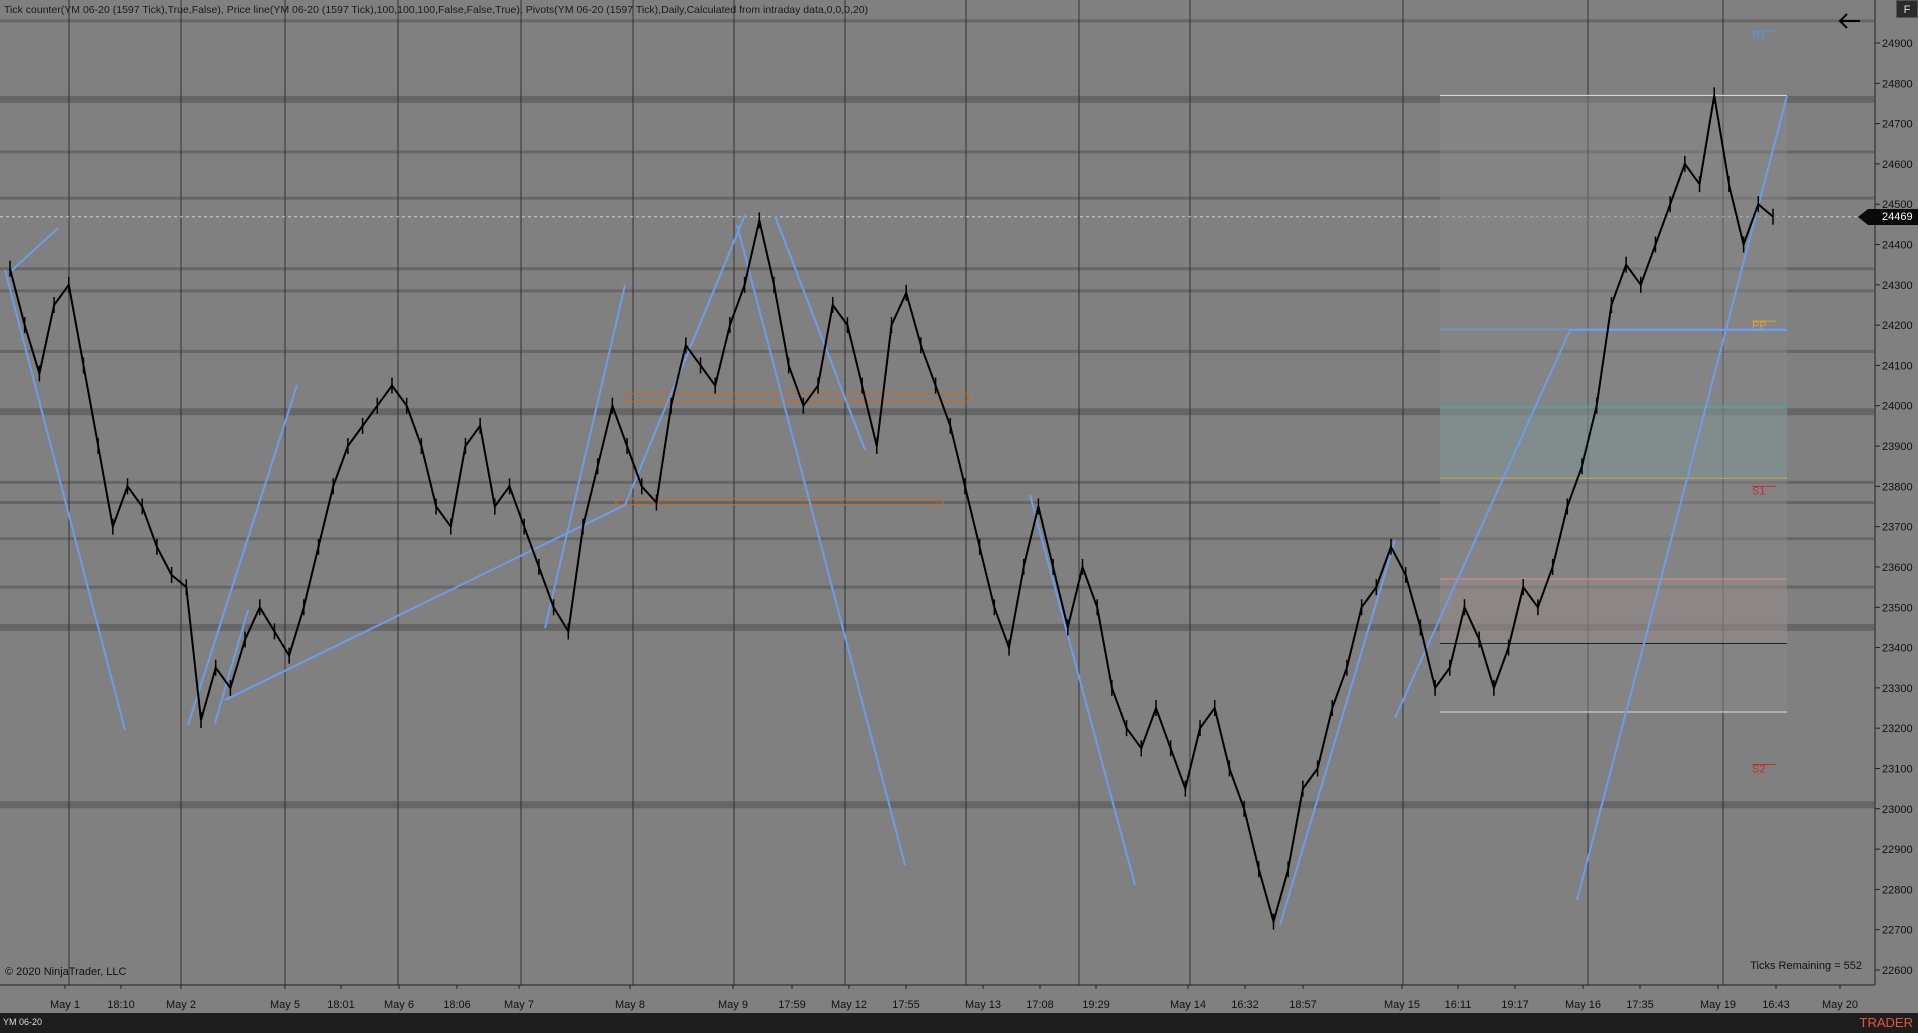 The image size is (1918, 1033). What do you see at coordinates (399, 1005) in the screenshot?
I see `x-tick-label: May 6` at bounding box center [399, 1005].